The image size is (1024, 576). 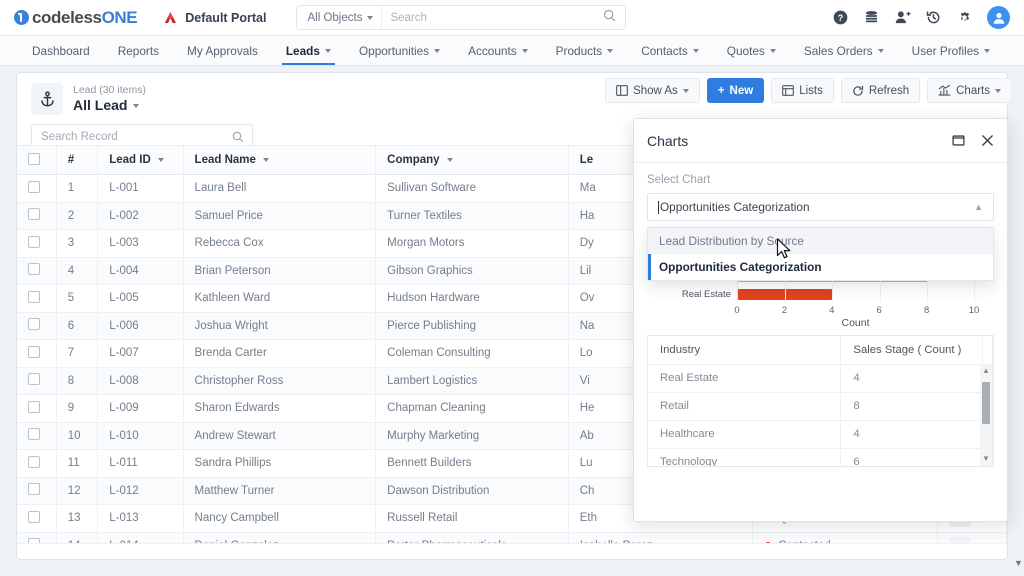 I want to click on page-scrollbar: ▼, so click(x=1017, y=321).